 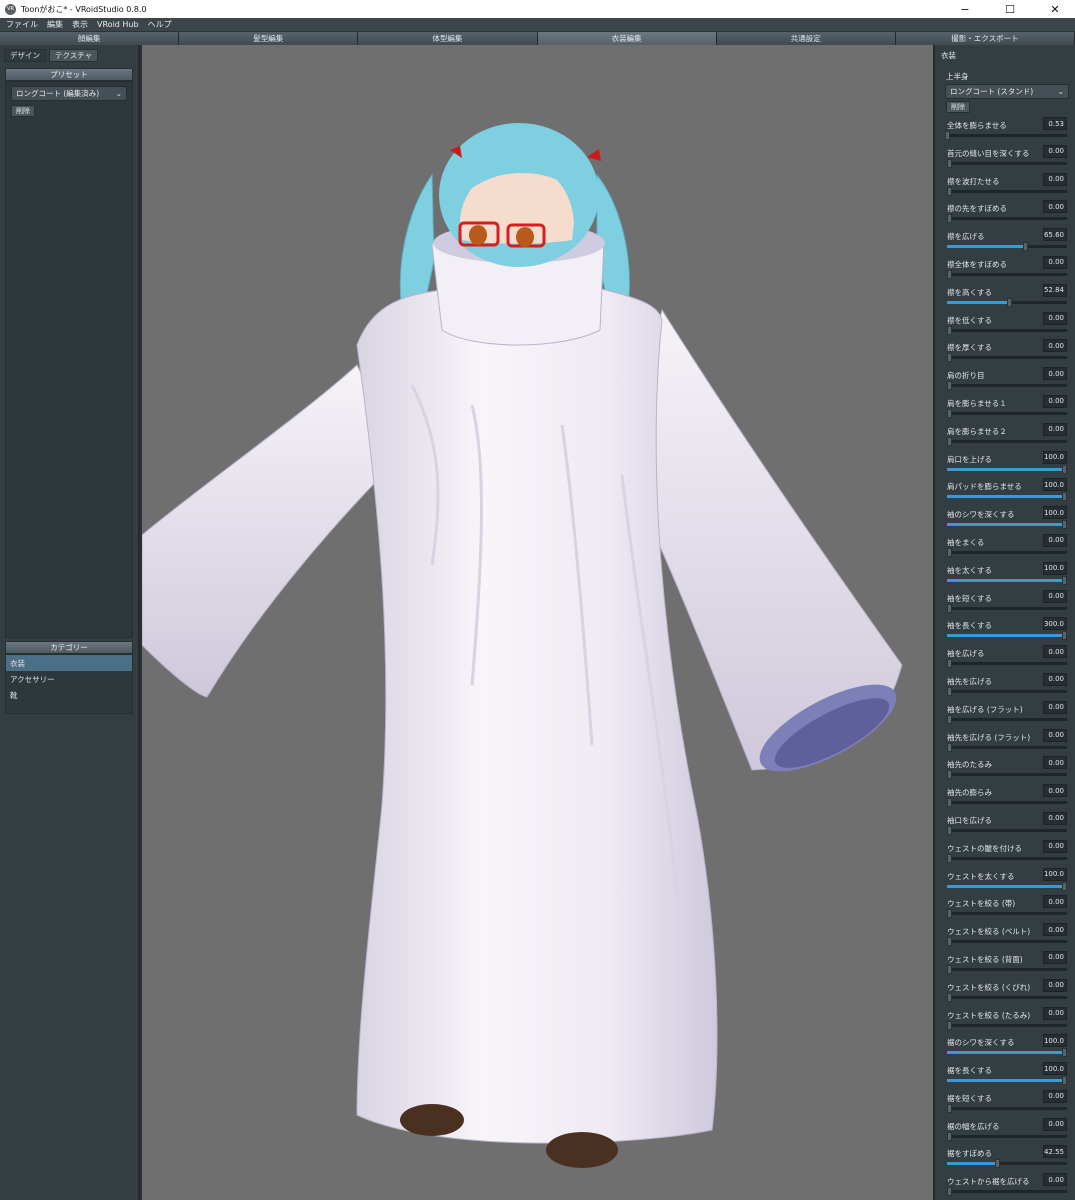 I want to click on preset-dropdown: ロングコート (編集済み) ⌄, so click(x=69, y=93).